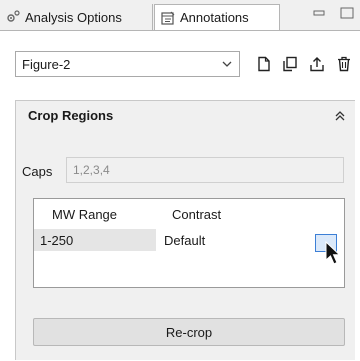 This screenshot has height=361, width=360. What do you see at coordinates (56, 240) in the screenshot?
I see `cell-mw-range: 1-250` at bounding box center [56, 240].